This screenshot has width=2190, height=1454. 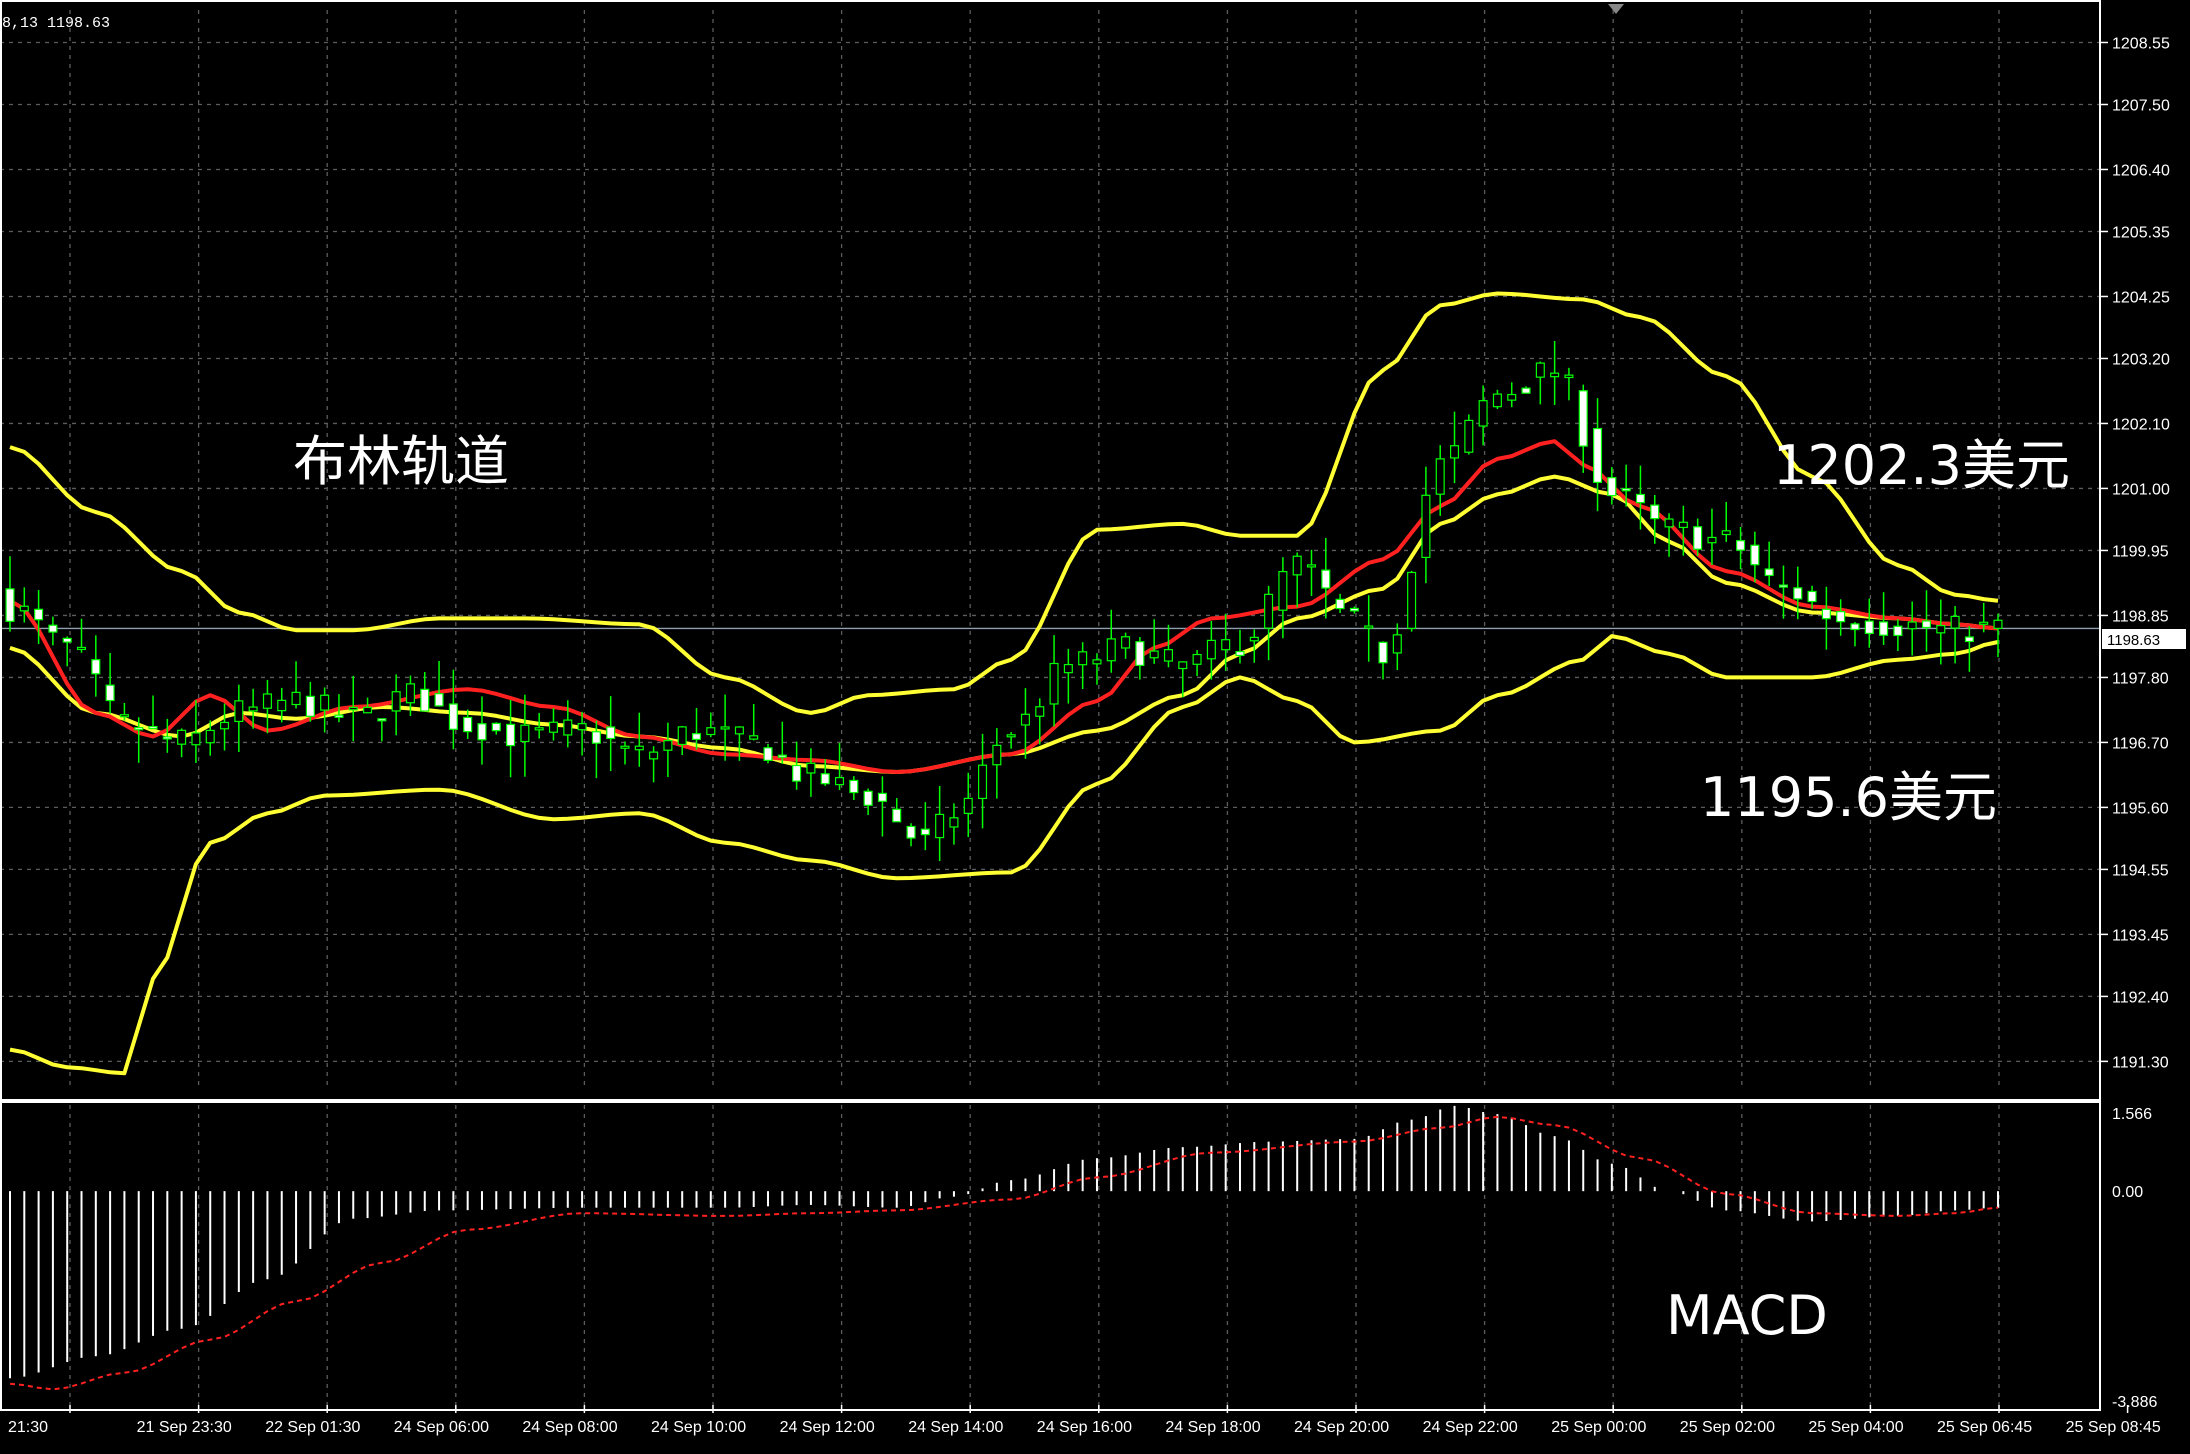 What do you see at coordinates (1412, 601) in the screenshot?
I see `candle` at bounding box center [1412, 601].